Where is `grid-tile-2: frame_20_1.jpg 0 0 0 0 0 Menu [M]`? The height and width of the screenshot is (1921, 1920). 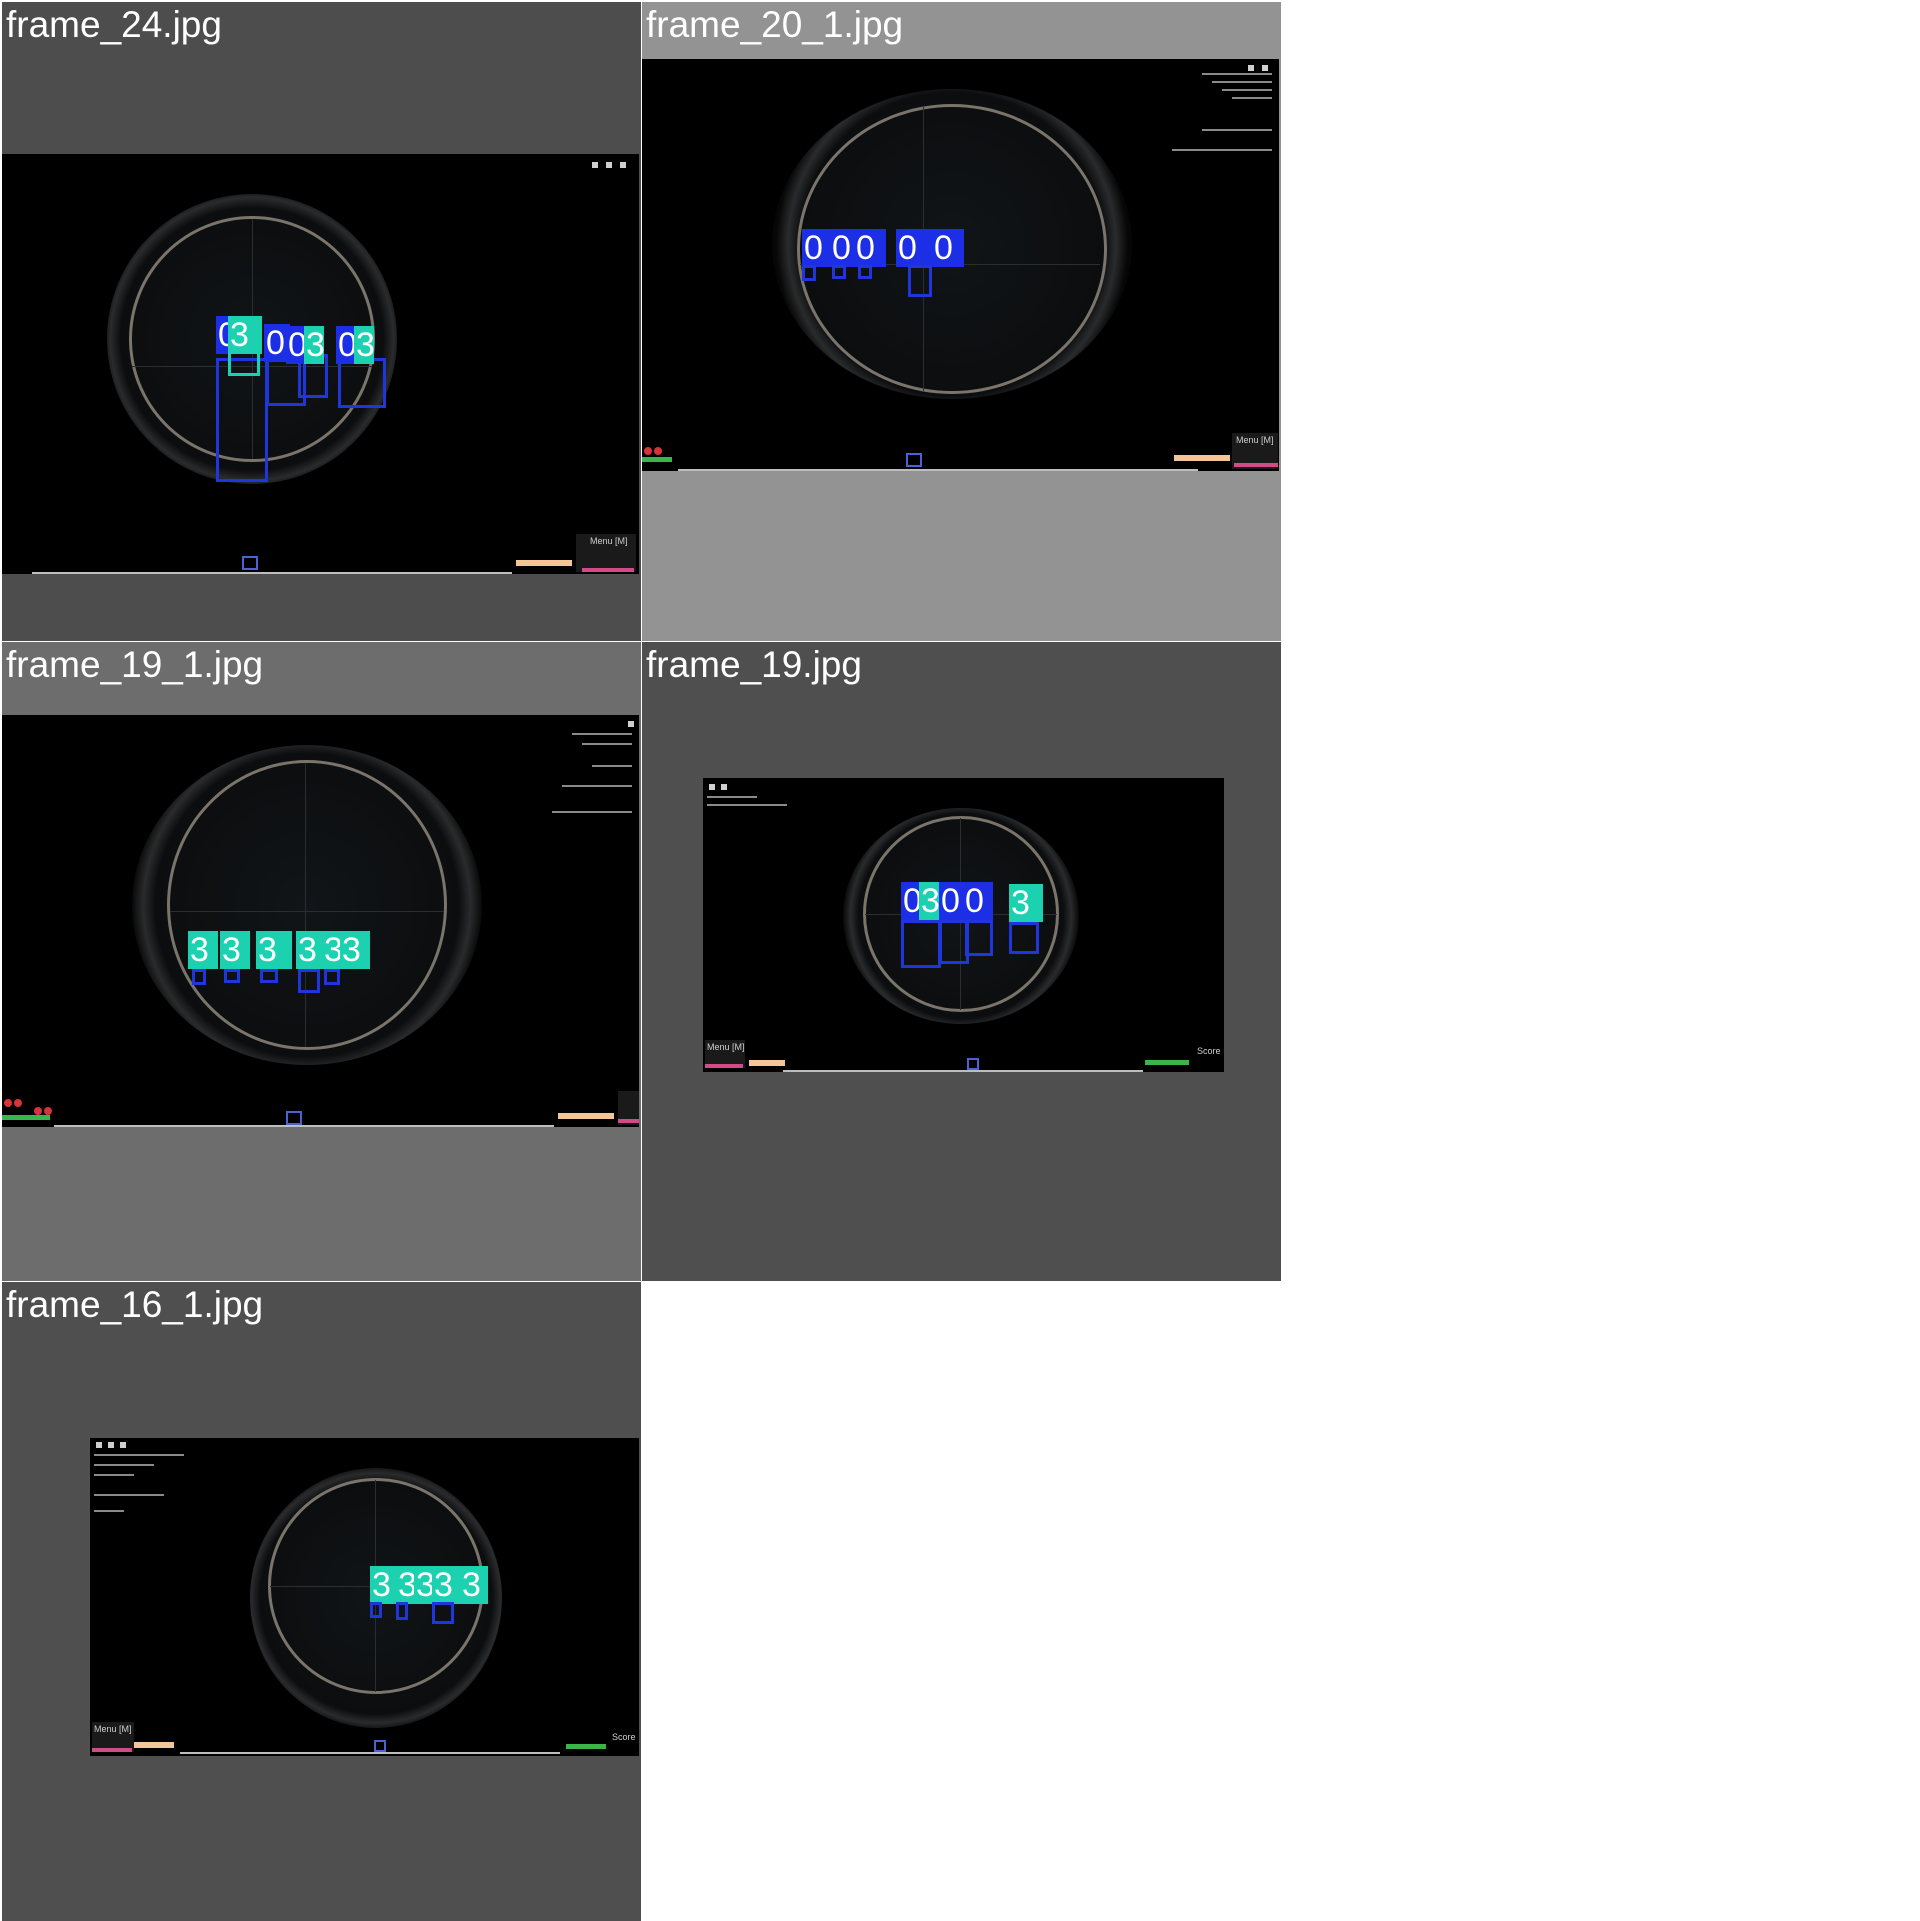 grid-tile-2: frame_20_1.jpg 0 0 0 0 0 Menu [M] is located at coordinates (961, 321).